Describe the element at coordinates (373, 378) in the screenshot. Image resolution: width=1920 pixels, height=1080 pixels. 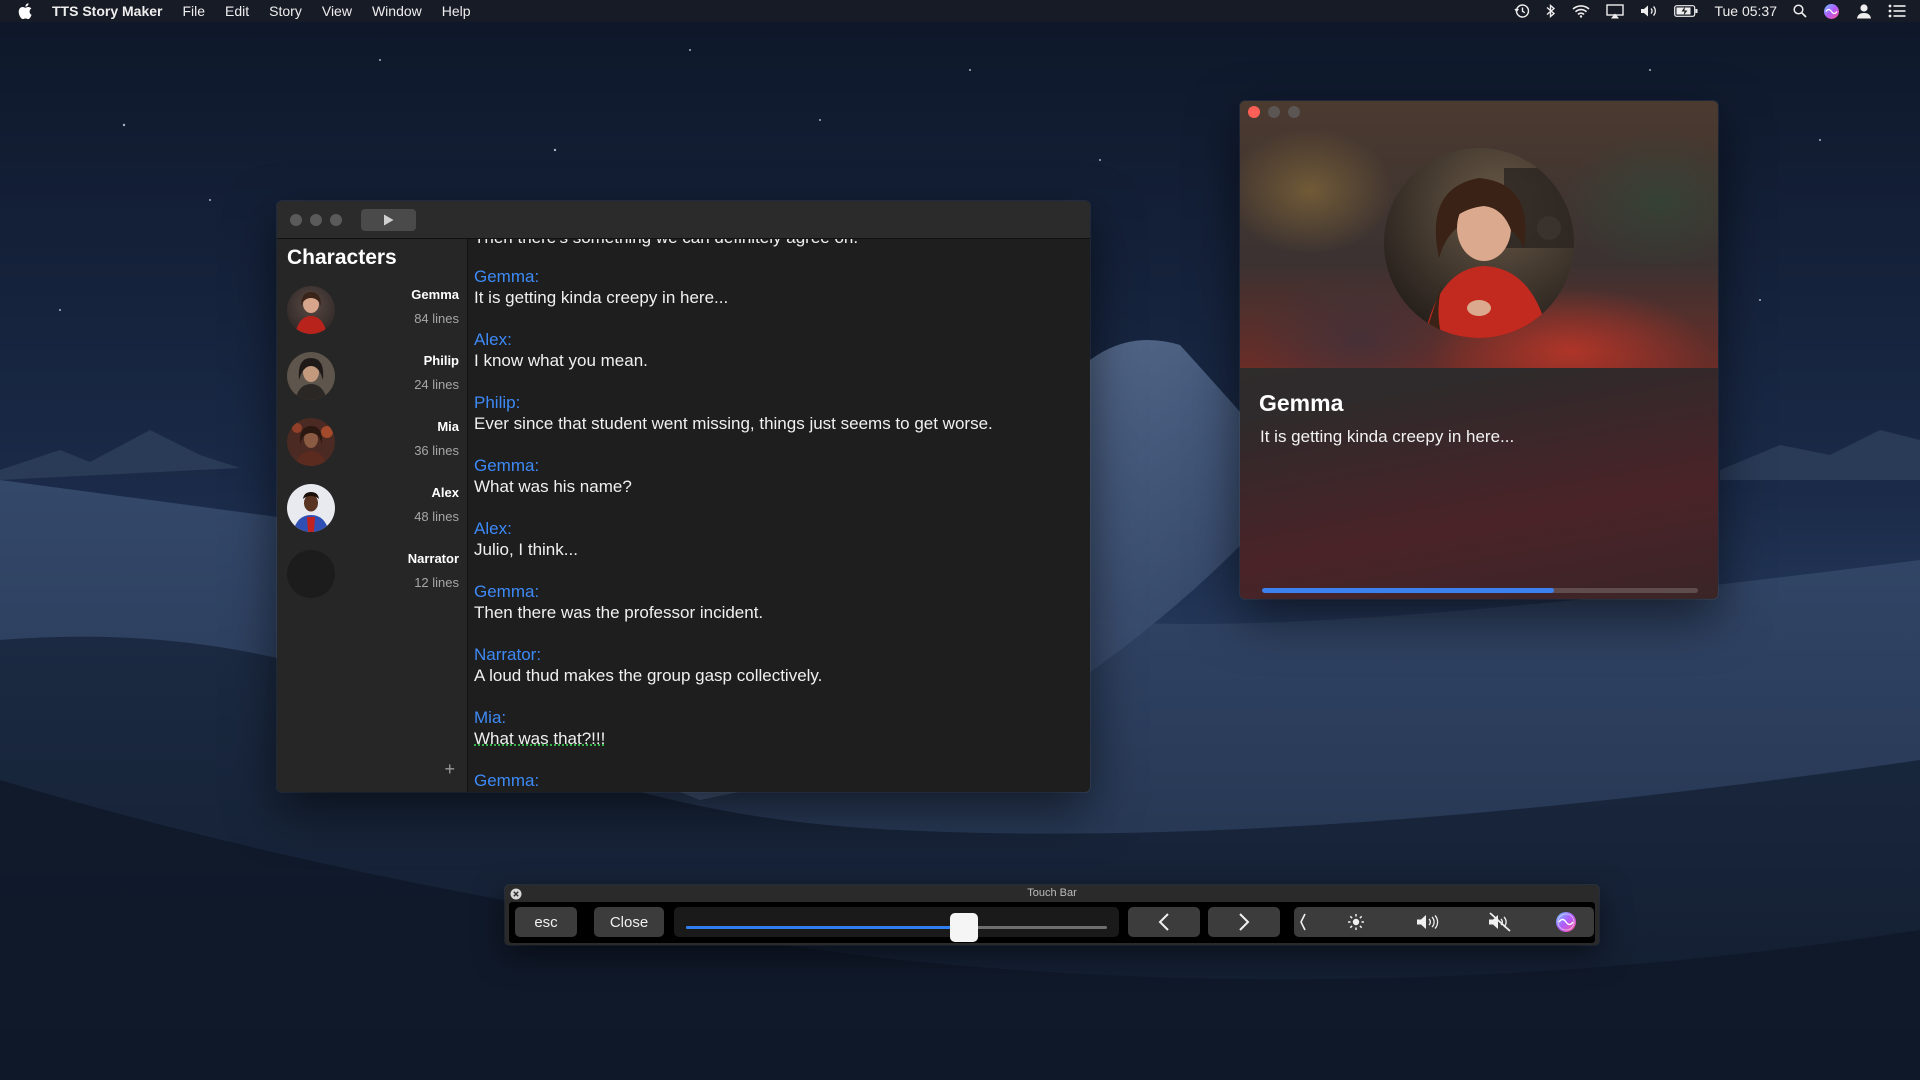
I see `character-item-philip: Philip 24 lines` at that location.